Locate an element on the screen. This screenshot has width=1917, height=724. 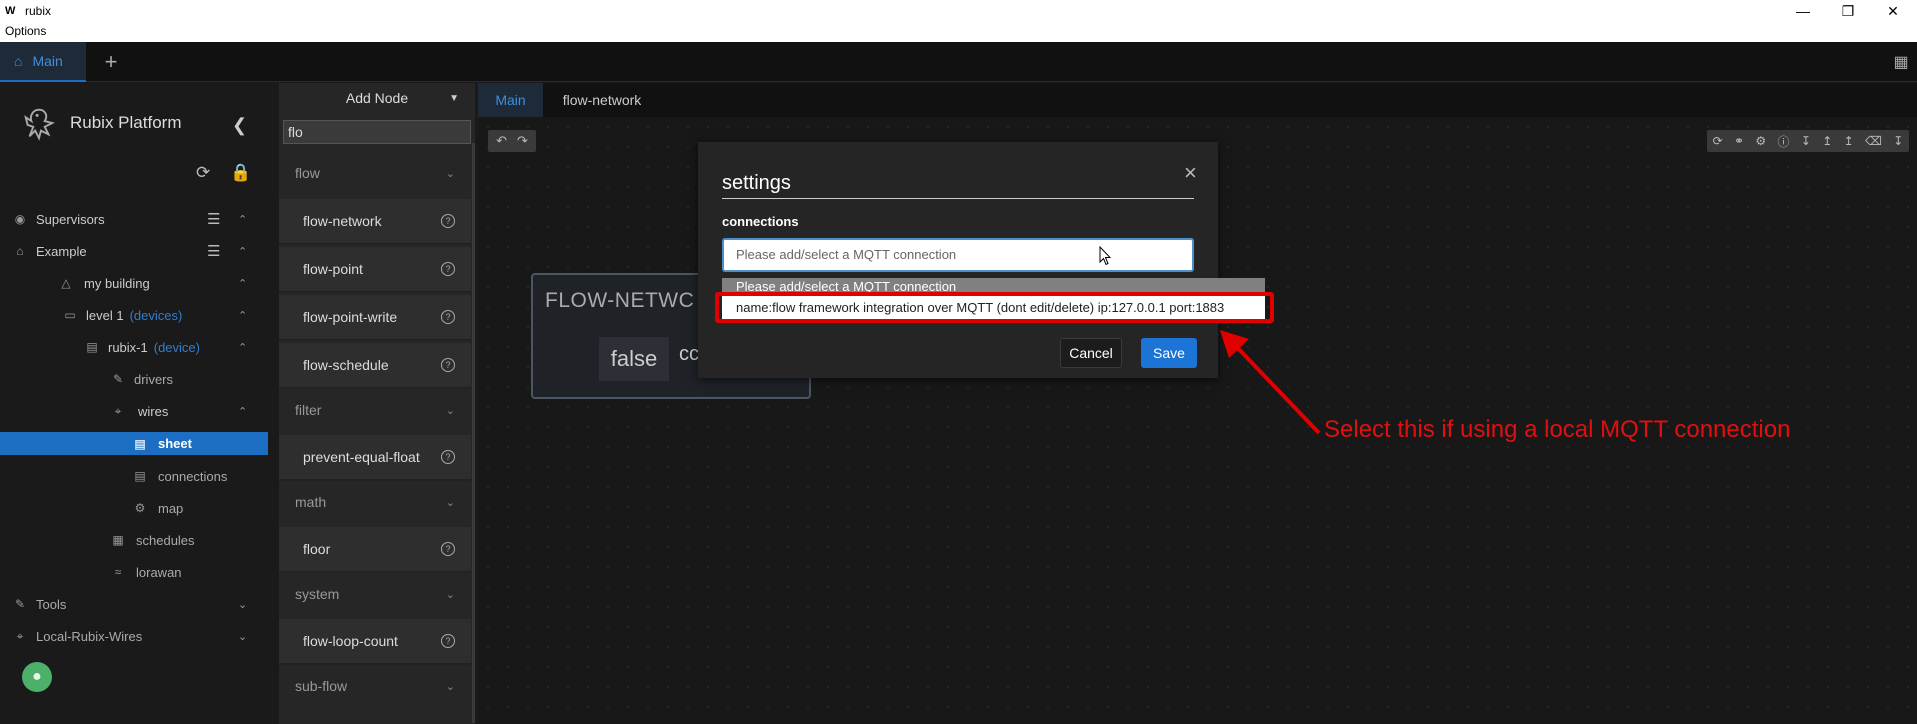
close-icon: ✕ is located at coordinates (1893, 11).